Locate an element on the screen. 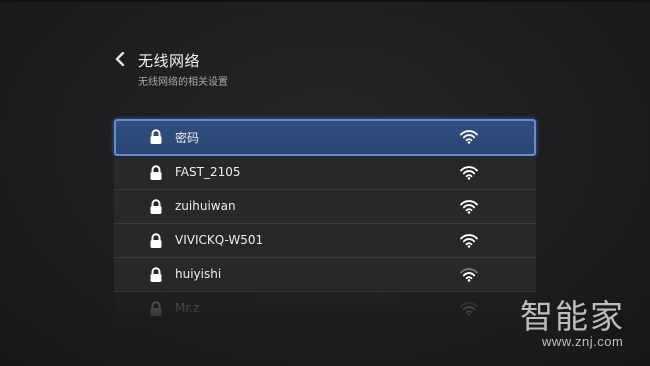 Image resolution: width=650 pixels, height=366 pixels. network-row: VIVICKQ-W501 is located at coordinates (325, 241).